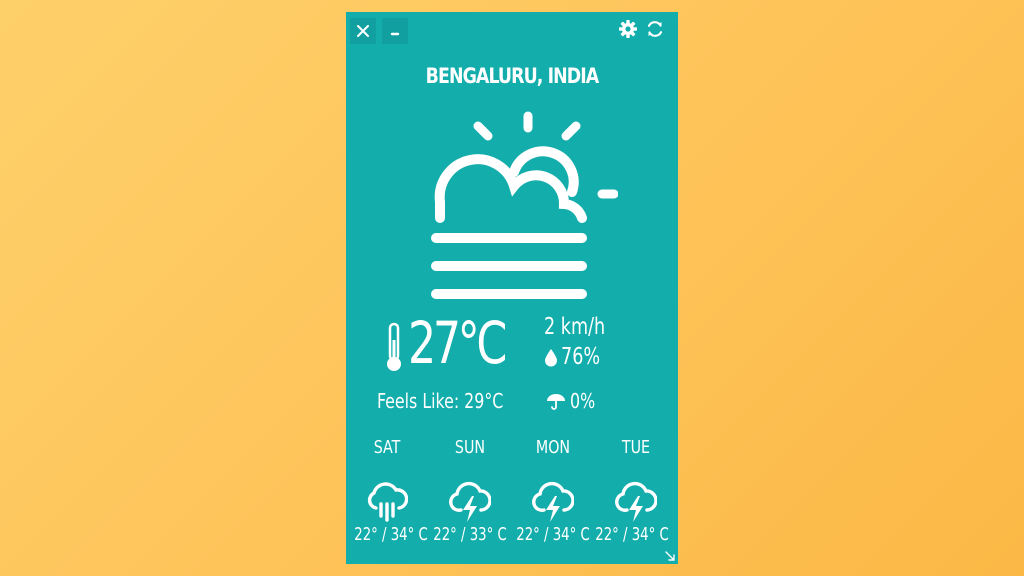  What do you see at coordinates (470, 288) in the screenshot?
I see `forecast-day-sun: SUN 22° / 33° C` at bounding box center [470, 288].